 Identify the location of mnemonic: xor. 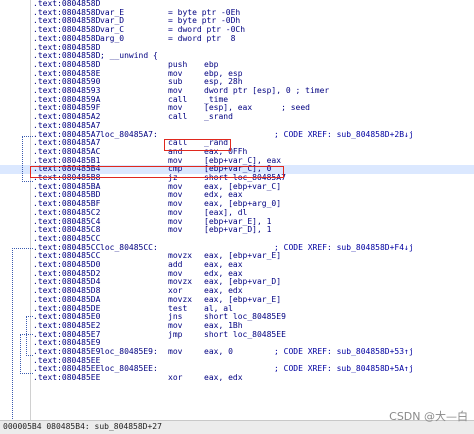
(175, 378).